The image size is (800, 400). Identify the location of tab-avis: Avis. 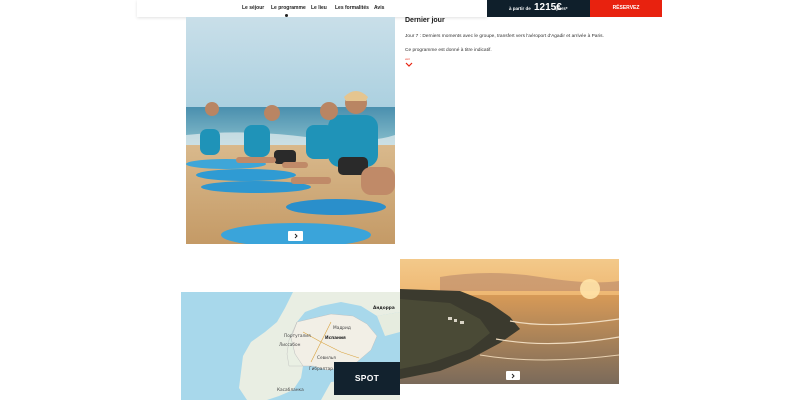
(379, 8).